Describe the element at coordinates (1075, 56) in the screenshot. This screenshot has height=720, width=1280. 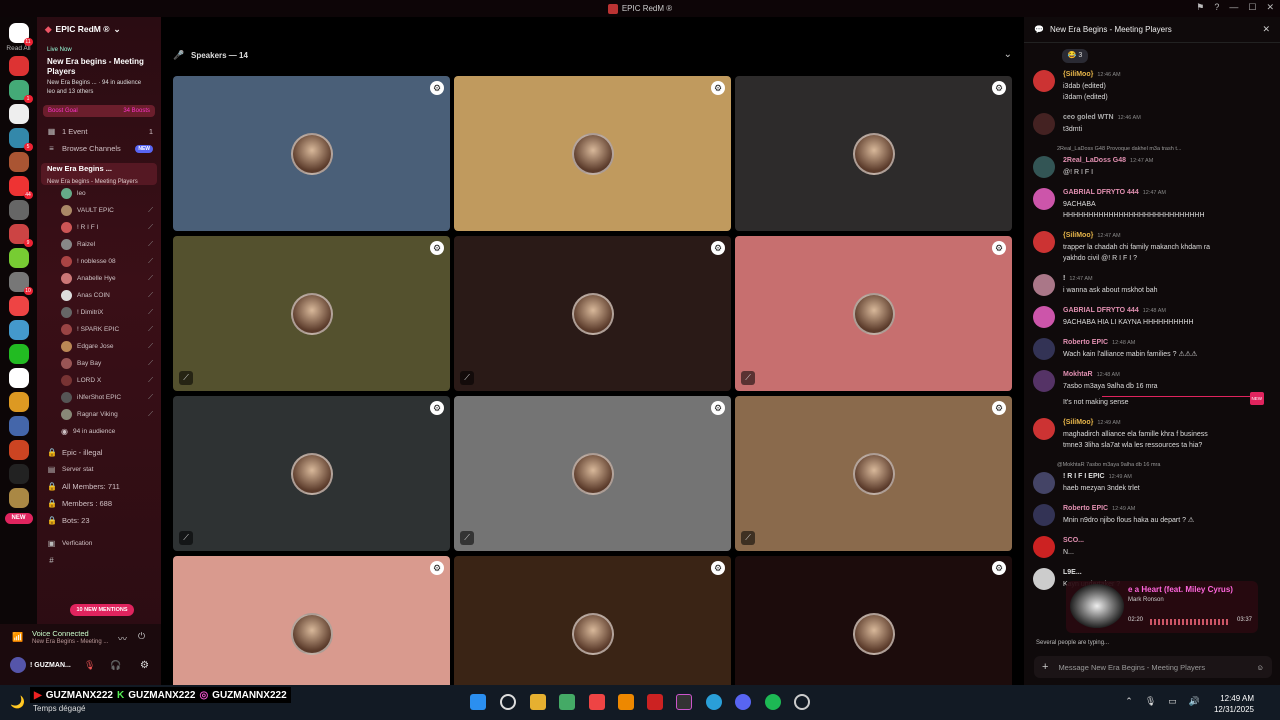
I see `reaction-pill: 😂 3` at that location.